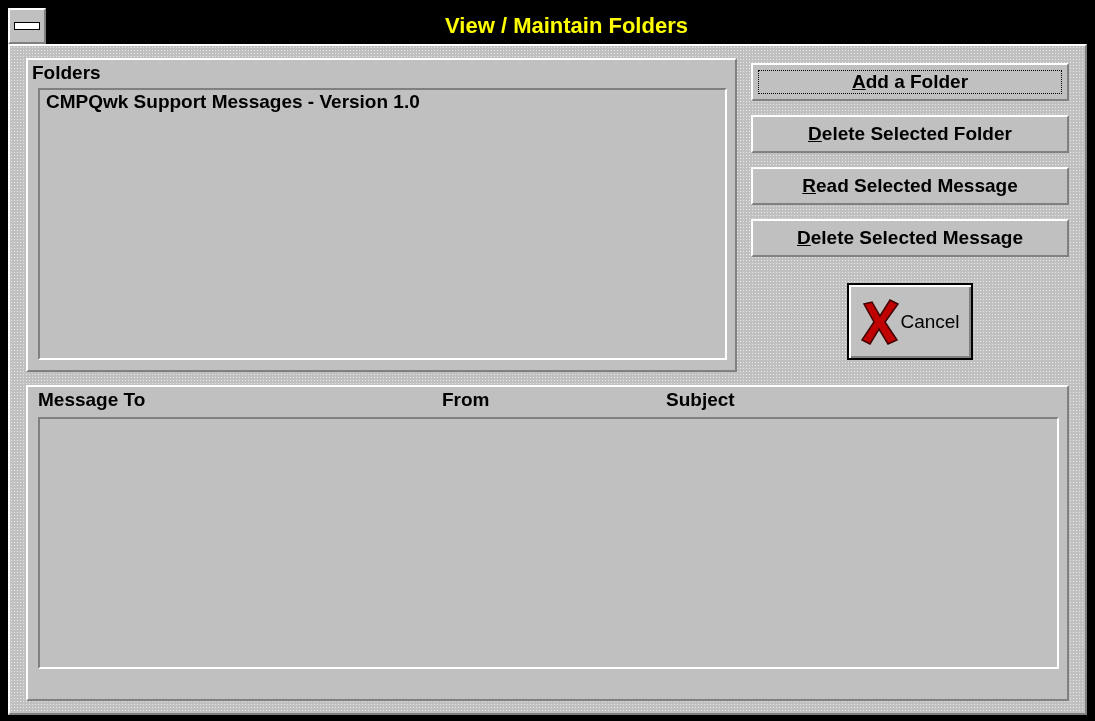 This screenshot has height=721, width=1095. What do you see at coordinates (566, 26) in the screenshot?
I see `window-title: View / Maintain Folders` at bounding box center [566, 26].